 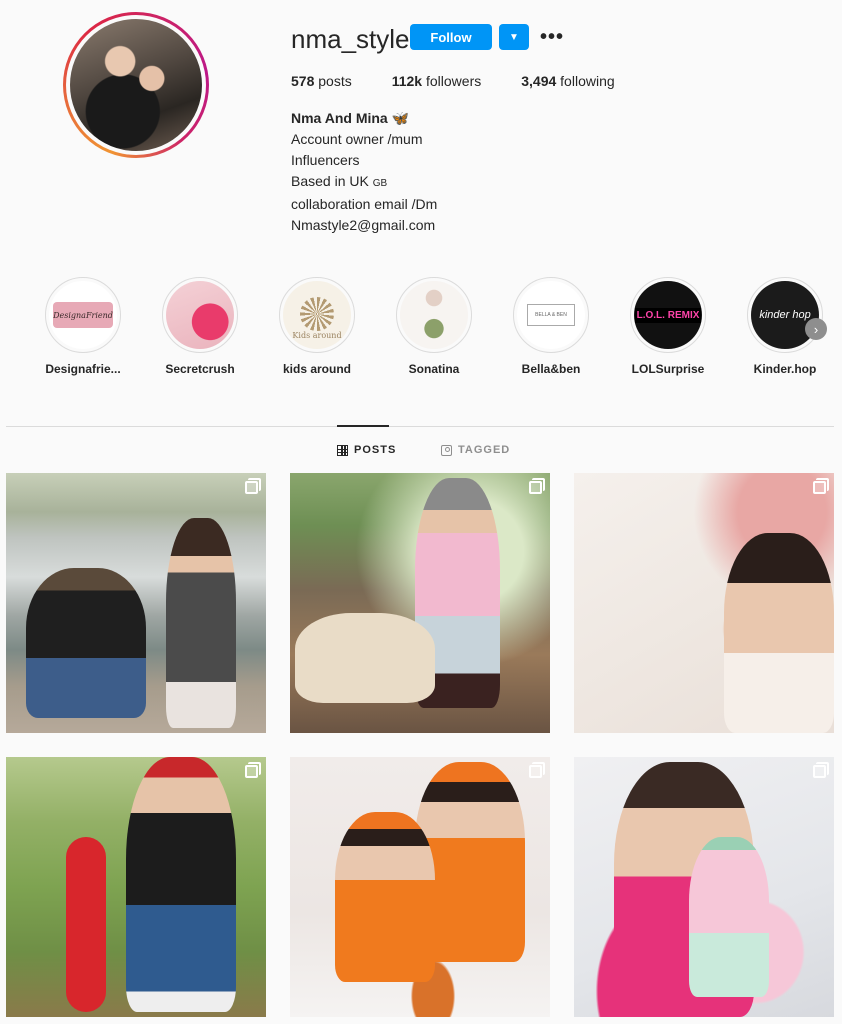 I want to click on highlight-item: L.O.L. REMIX LOLSurprise, so click(x=668, y=326).